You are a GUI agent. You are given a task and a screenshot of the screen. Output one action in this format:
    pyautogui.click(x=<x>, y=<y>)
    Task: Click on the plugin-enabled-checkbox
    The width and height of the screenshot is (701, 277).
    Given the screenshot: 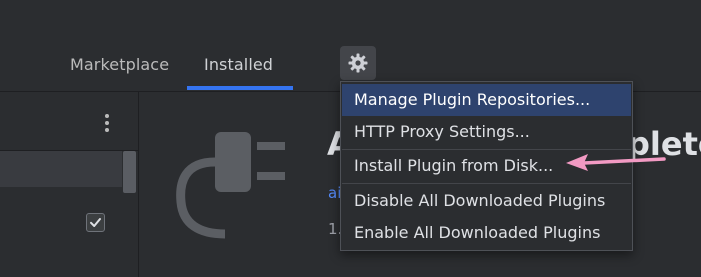 What is the action you would take?
    pyautogui.click(x=95, y=222)
    